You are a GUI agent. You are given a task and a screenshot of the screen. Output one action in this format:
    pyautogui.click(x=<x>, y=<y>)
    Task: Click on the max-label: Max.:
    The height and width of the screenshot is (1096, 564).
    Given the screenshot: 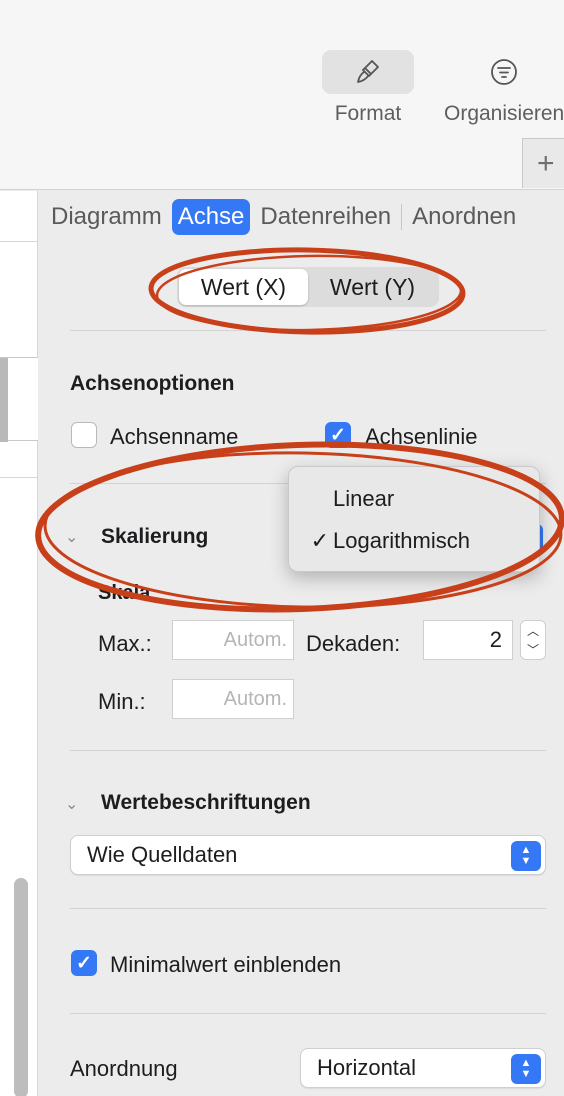 What is the action you would take?
    pyautogui.click(x=125, y=643)
    